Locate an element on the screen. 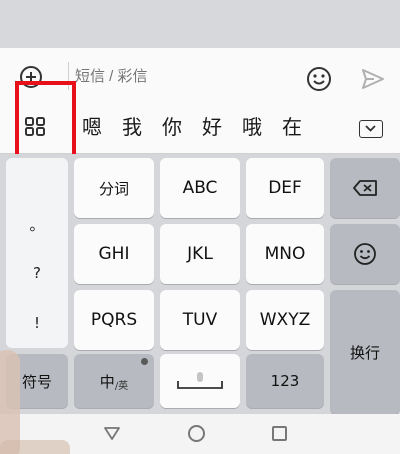  hand-overlay is located at coordinates (35, 447).